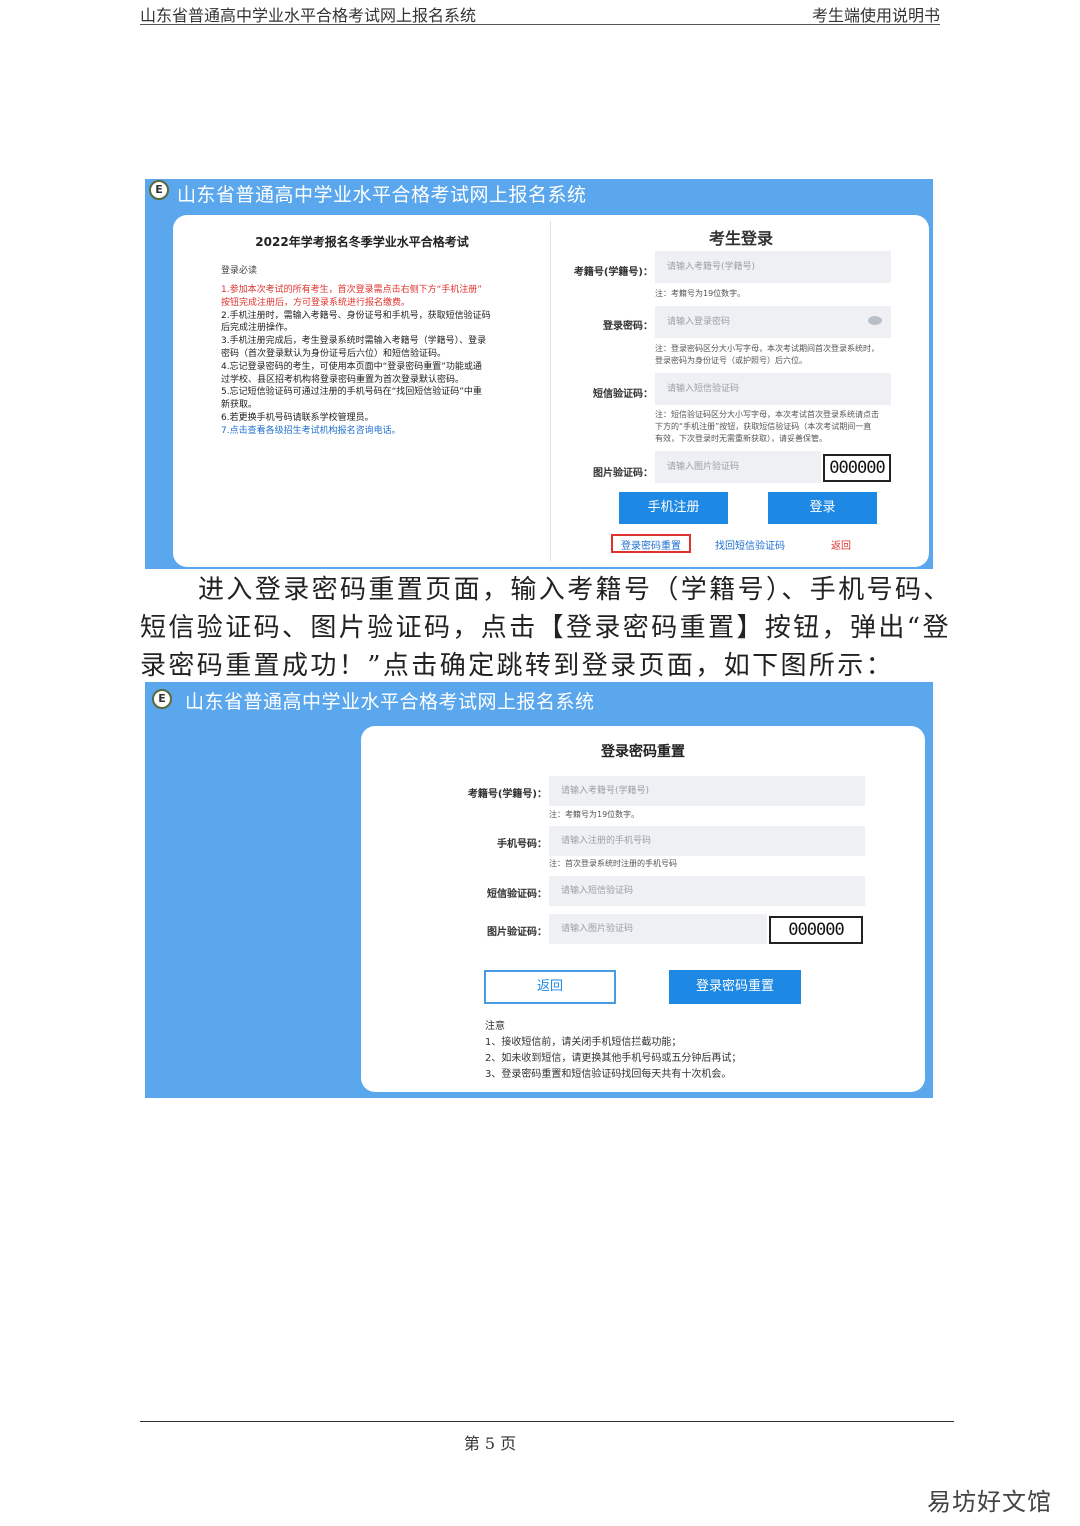  Describe the element at coordinates (308, 15) in the screenshot. I see `document-header-title: 山东省普通高中学业水平合格考试网上报名系统` at that location.